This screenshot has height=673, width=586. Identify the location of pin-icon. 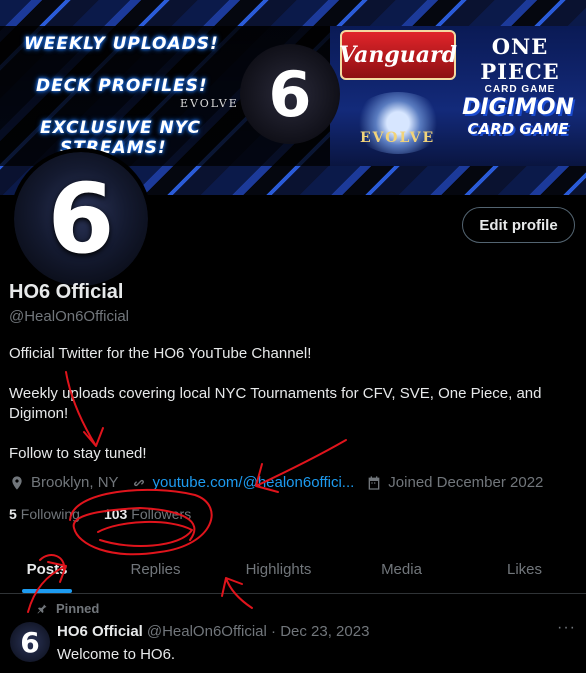
(42, 608).